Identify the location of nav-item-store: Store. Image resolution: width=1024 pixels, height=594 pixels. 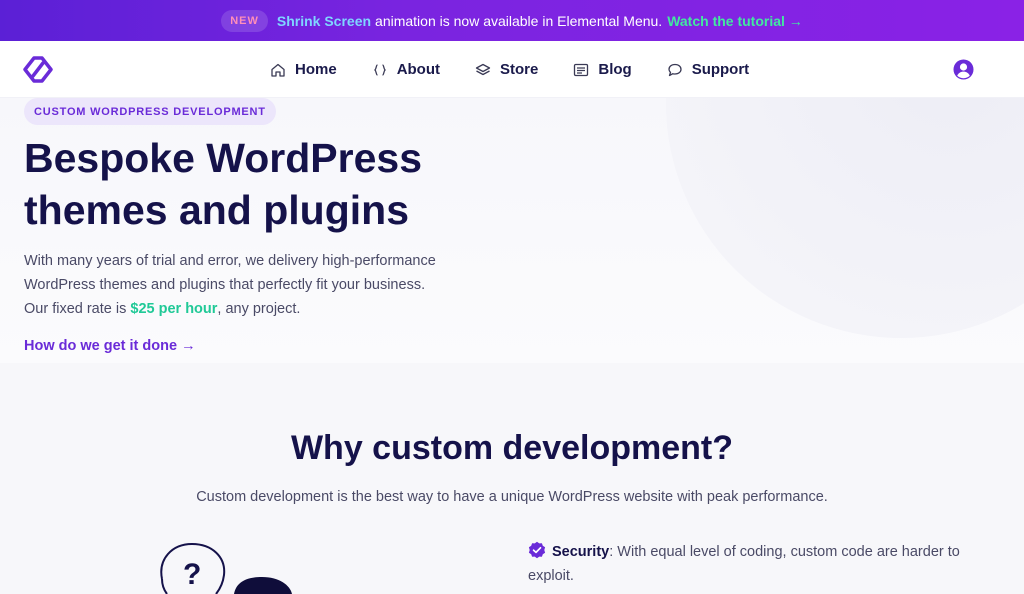
(506, 69).